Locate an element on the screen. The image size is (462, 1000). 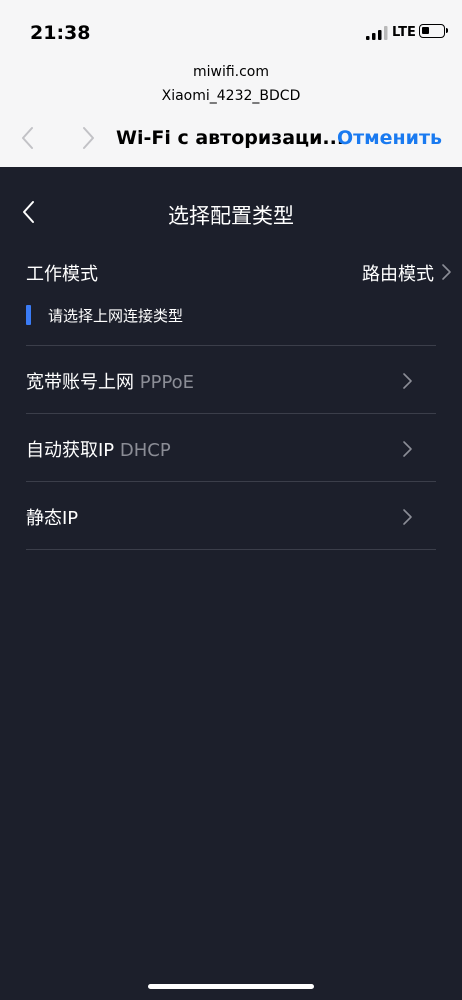
option-dhcp: 自动获取IP DHCP is located at coordinates (231, 447).